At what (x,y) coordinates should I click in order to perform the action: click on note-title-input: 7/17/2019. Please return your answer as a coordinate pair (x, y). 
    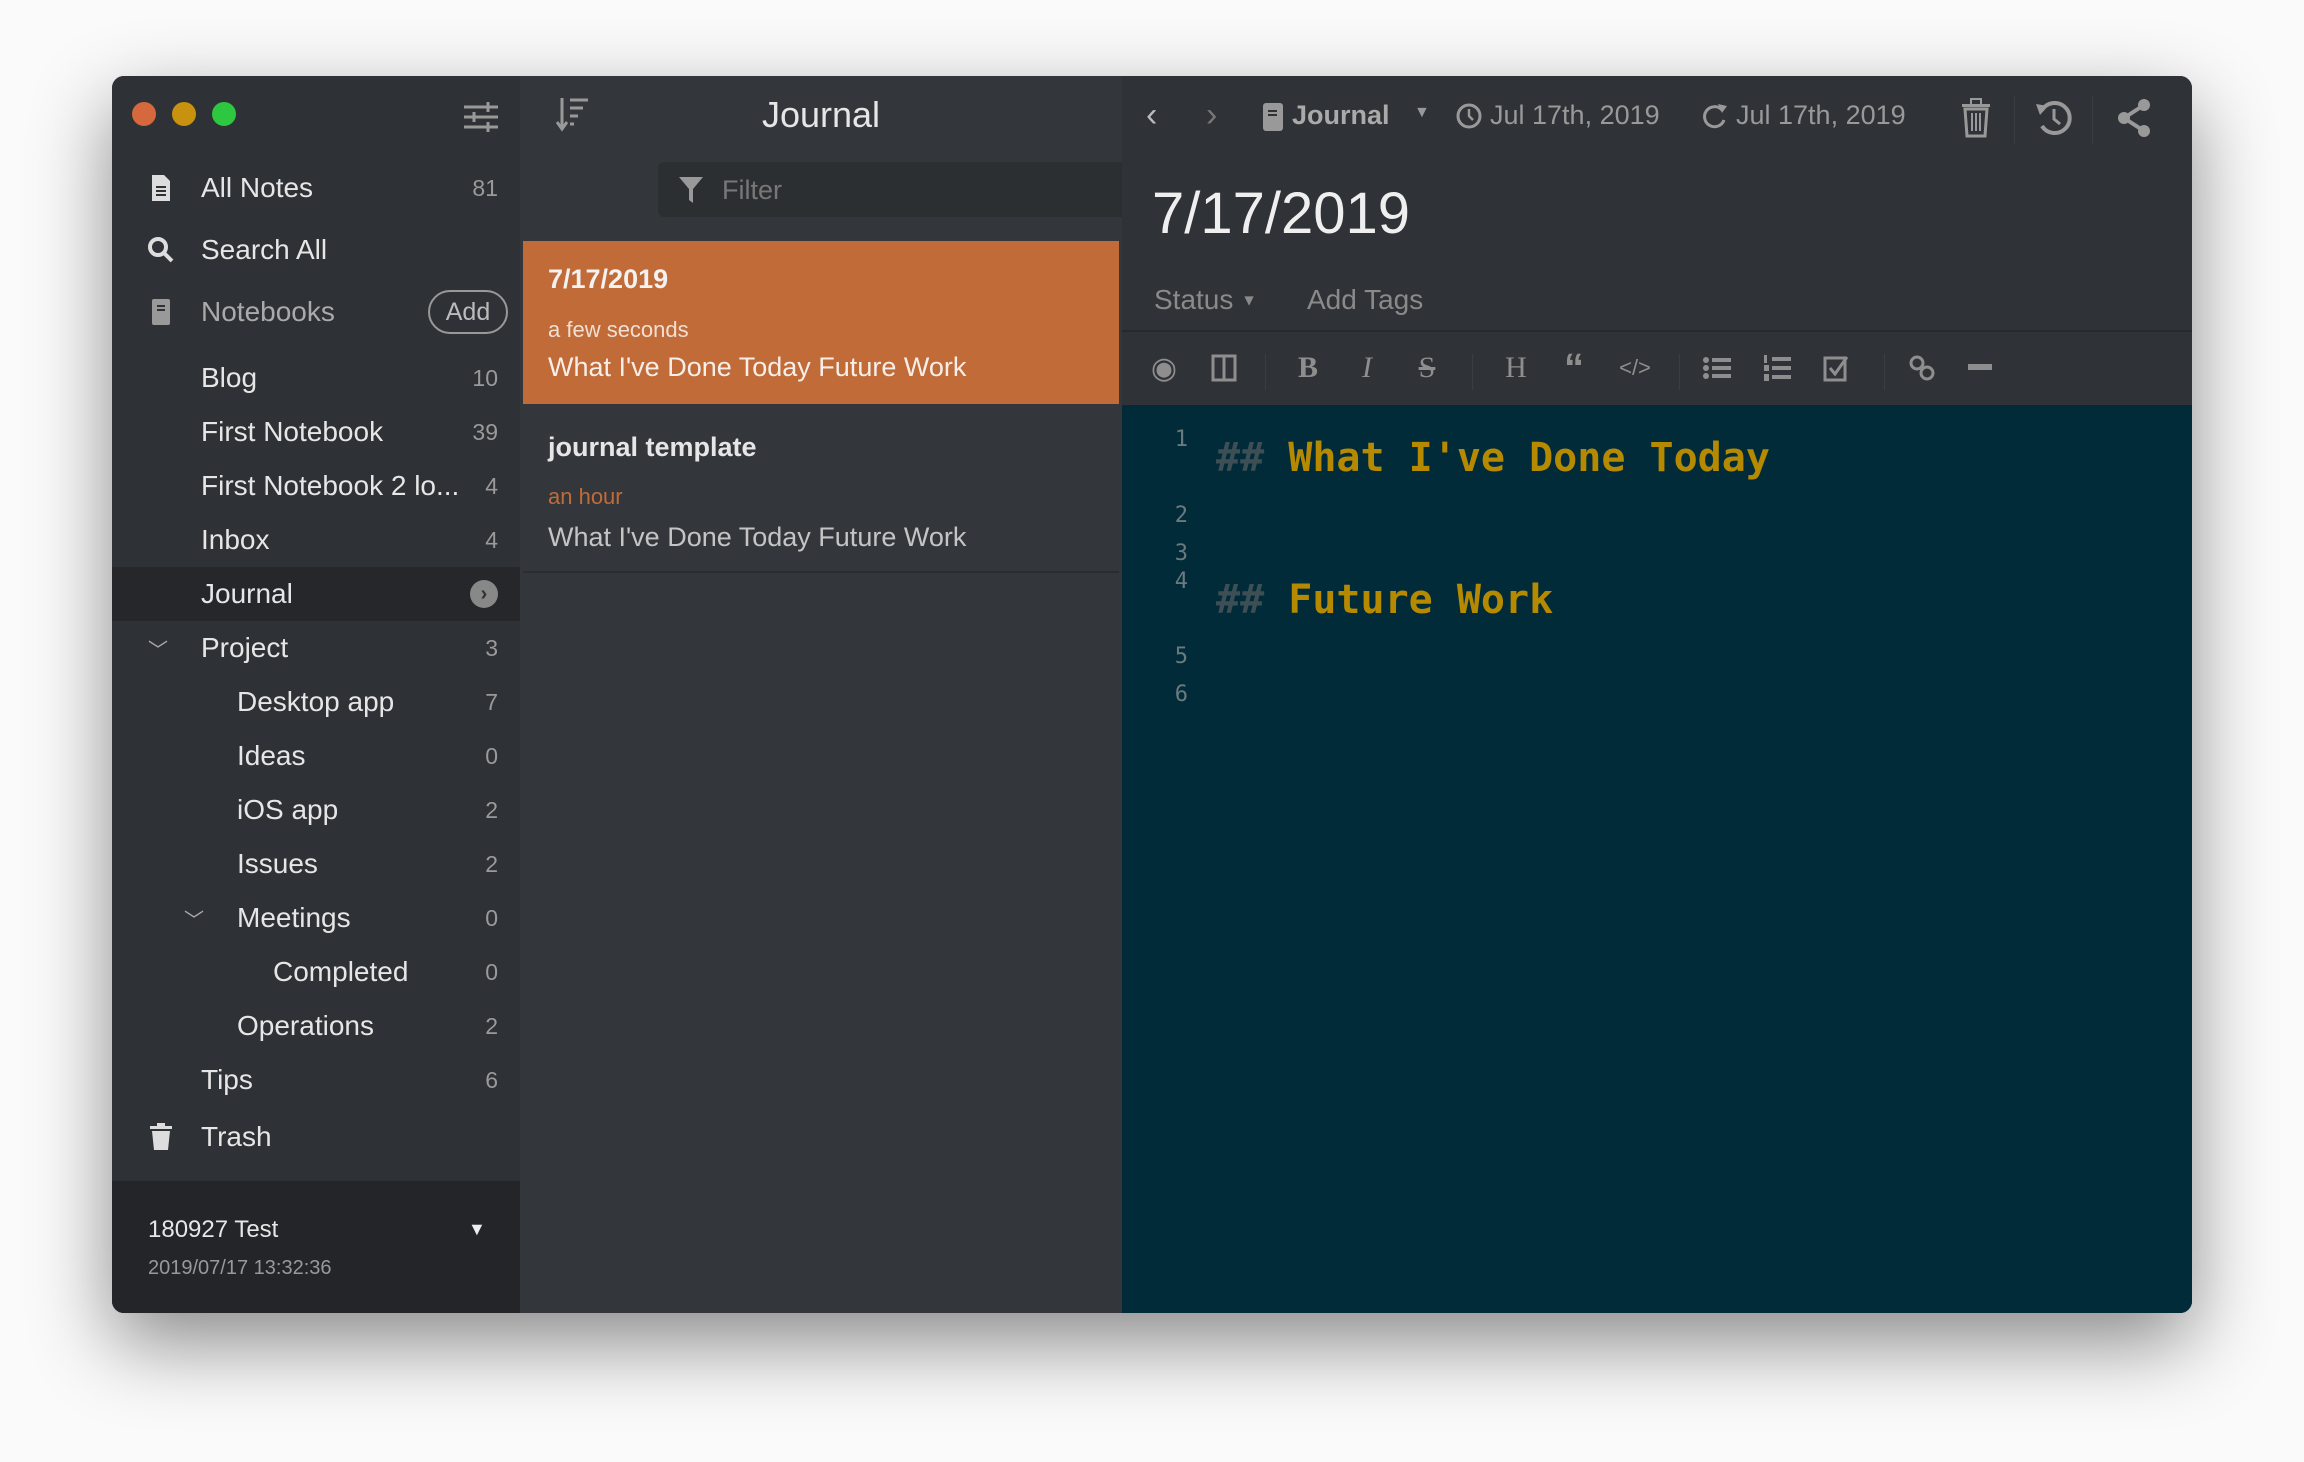
    Looking at the image, I should click on (1281, 213).